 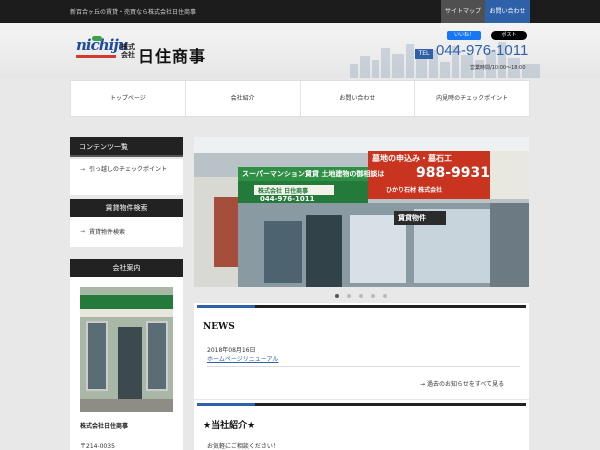 What do you see at coordinates (313, 174) in the screenshot?
I see `slide-sign-top: スーパーマンション賃貸 土地建物の御相談は` at bounding box center [313, 174].